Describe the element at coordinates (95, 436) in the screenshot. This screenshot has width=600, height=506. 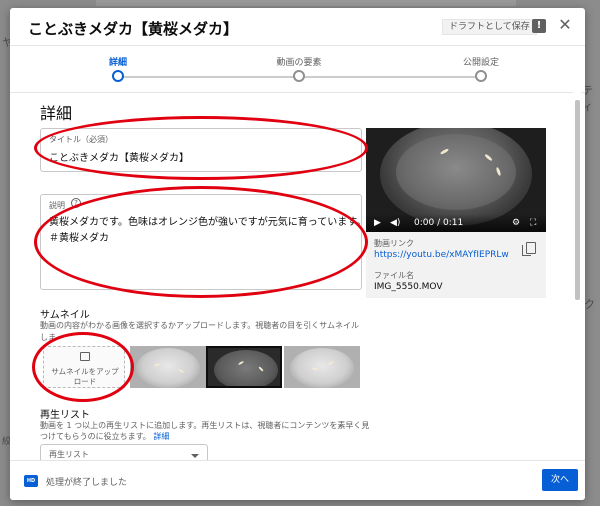
I see `playlist-description-text: つけてもらうのに役立ちます。` at that location.